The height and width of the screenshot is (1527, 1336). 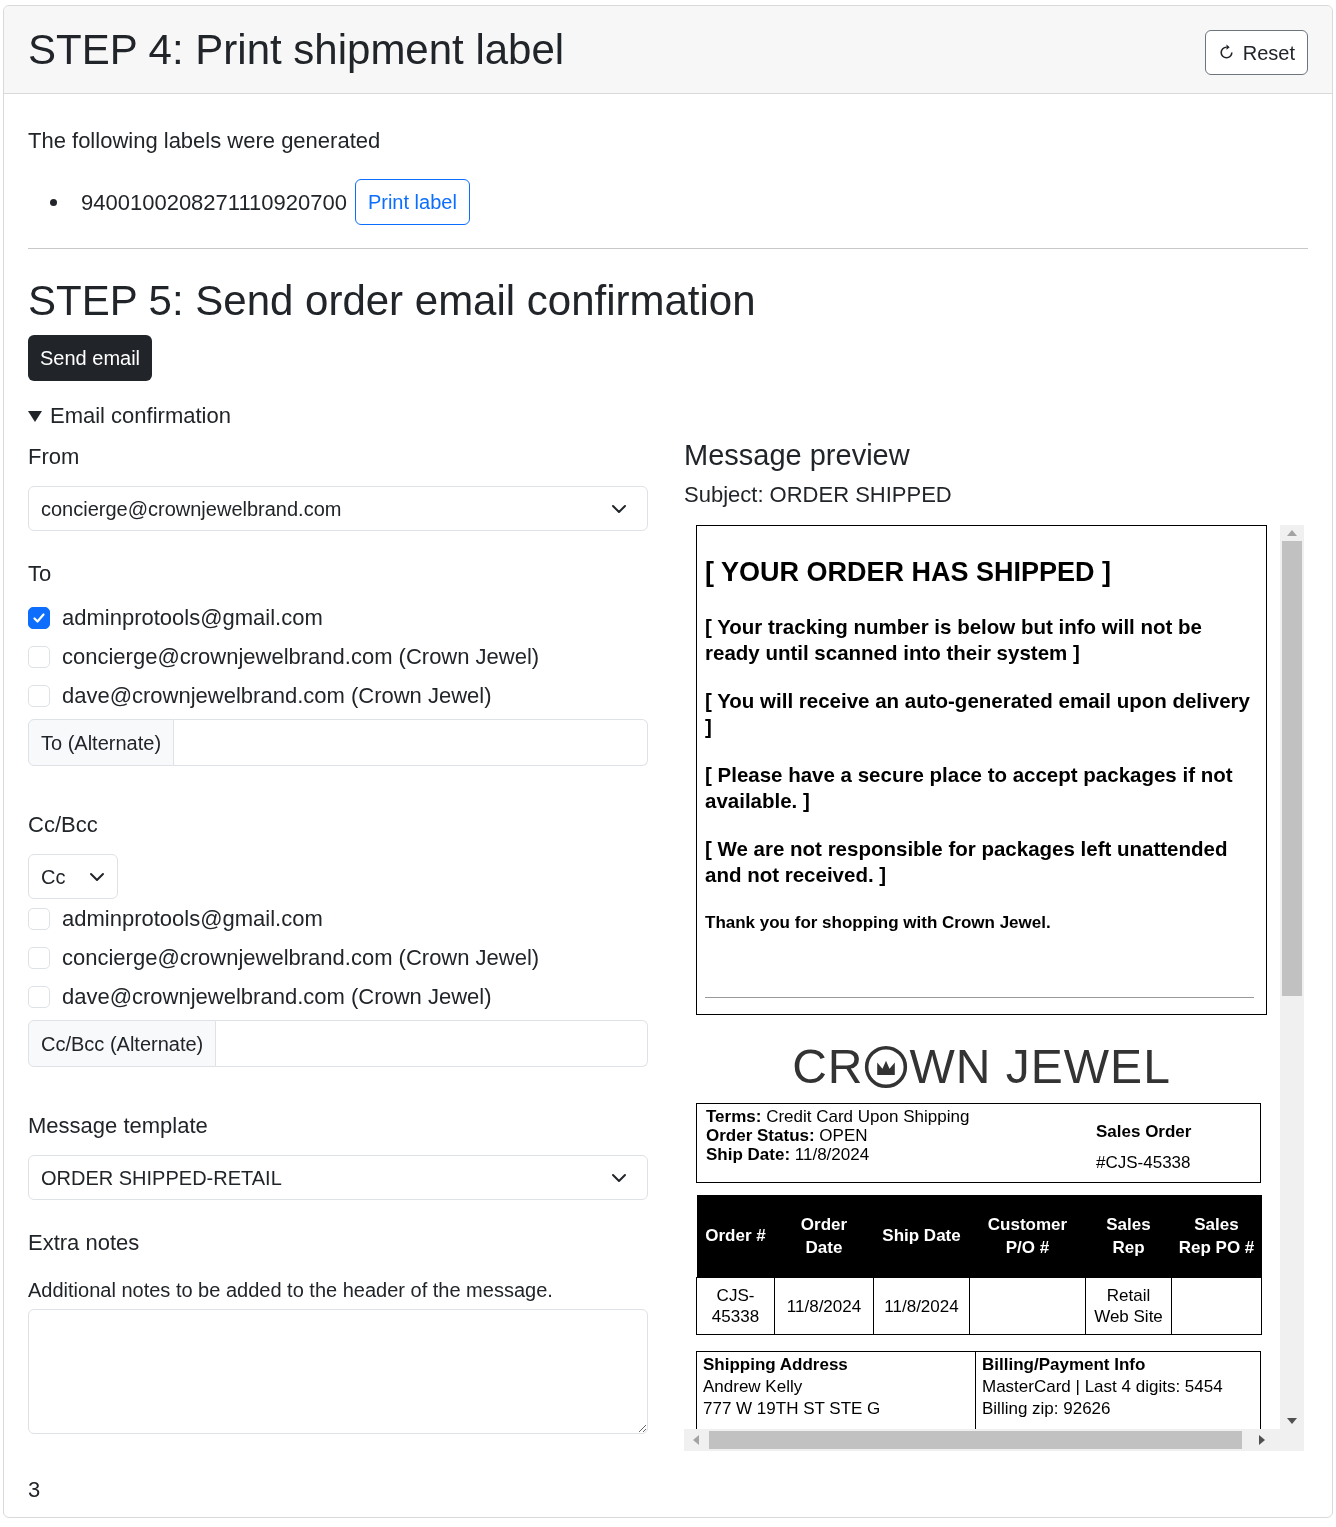 What do you see at coordinates (40, 574) in the screenshot?
I see `field-label: To` at bounding box center [40, 574].